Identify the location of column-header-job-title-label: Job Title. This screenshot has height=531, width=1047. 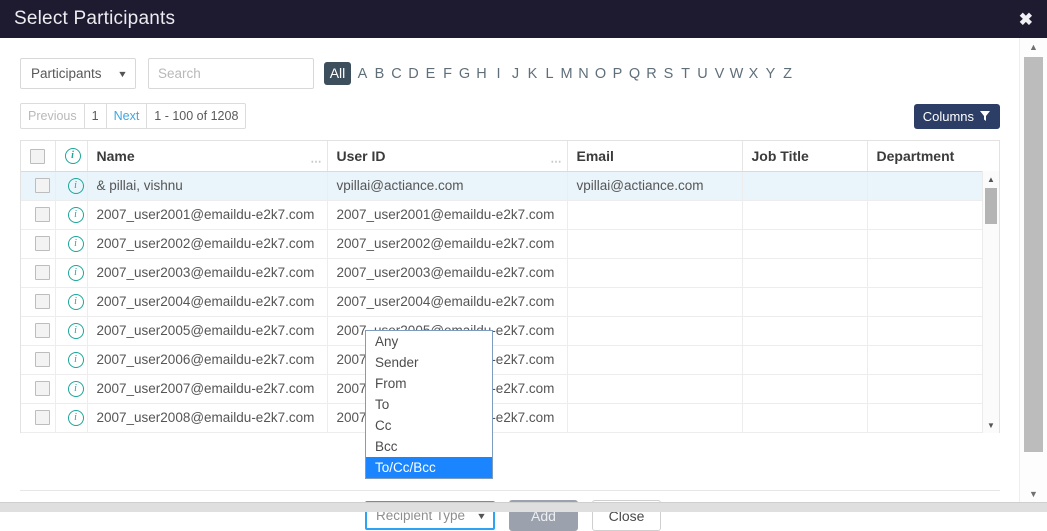
(780, 155).